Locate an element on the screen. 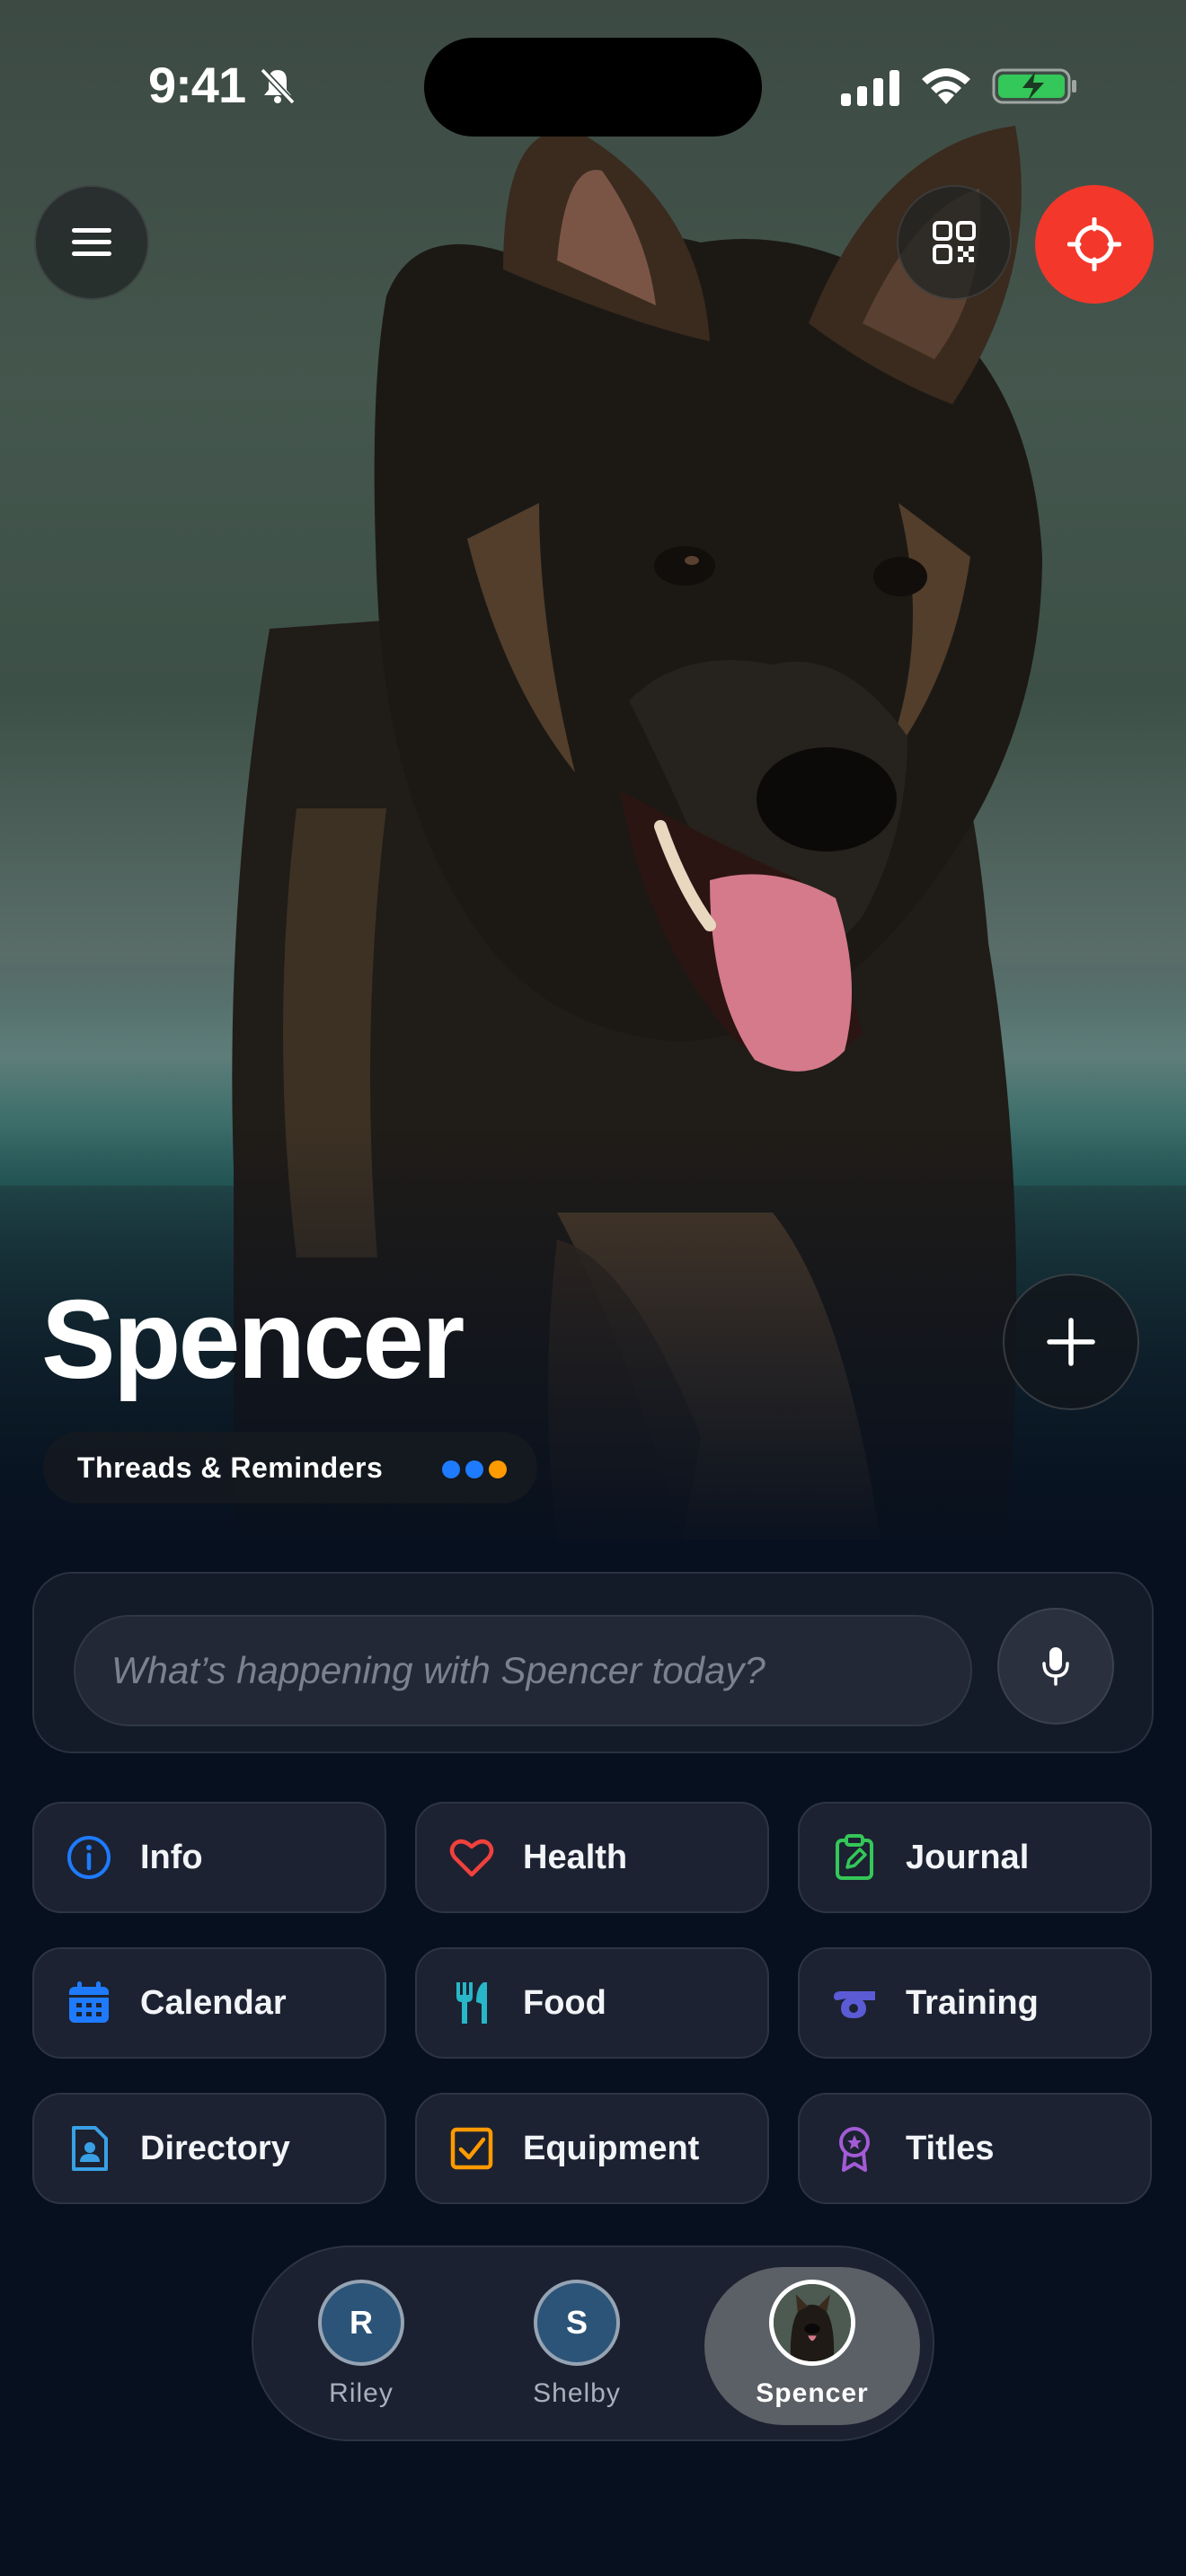  composer-input is located at coordinates (540, 1670).